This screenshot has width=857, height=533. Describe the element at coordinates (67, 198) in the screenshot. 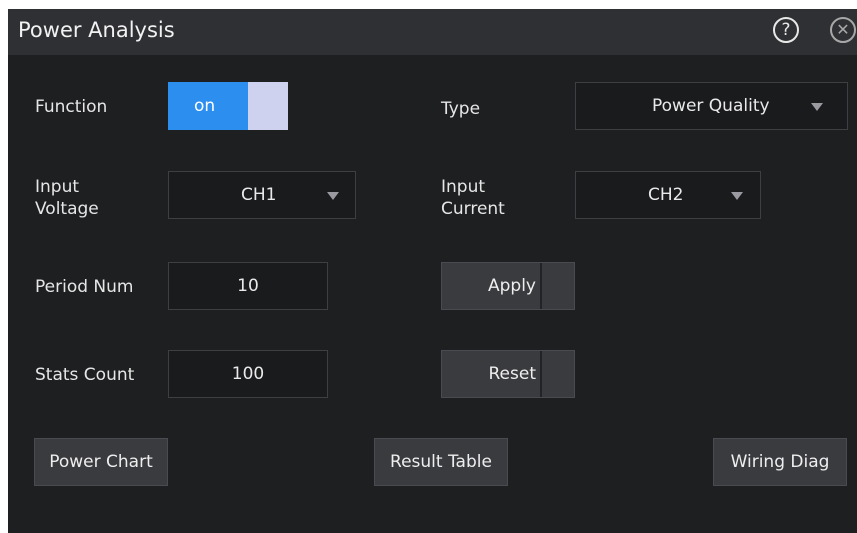

I see `input-voltage-label: Input Voltage` at that location.